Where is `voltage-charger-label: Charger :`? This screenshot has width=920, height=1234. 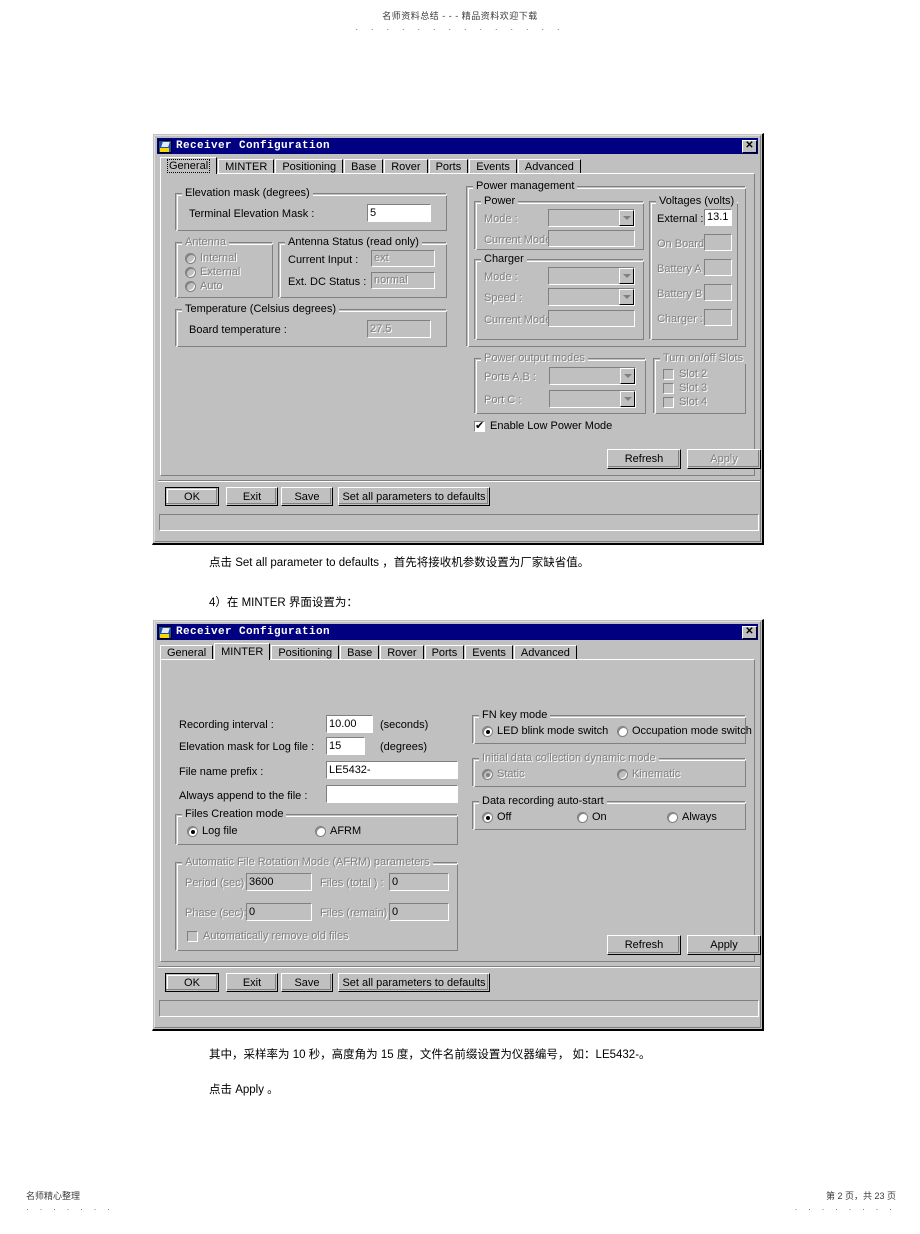
voltage-charger-label: Charger : is located at coordinates (680, 319).